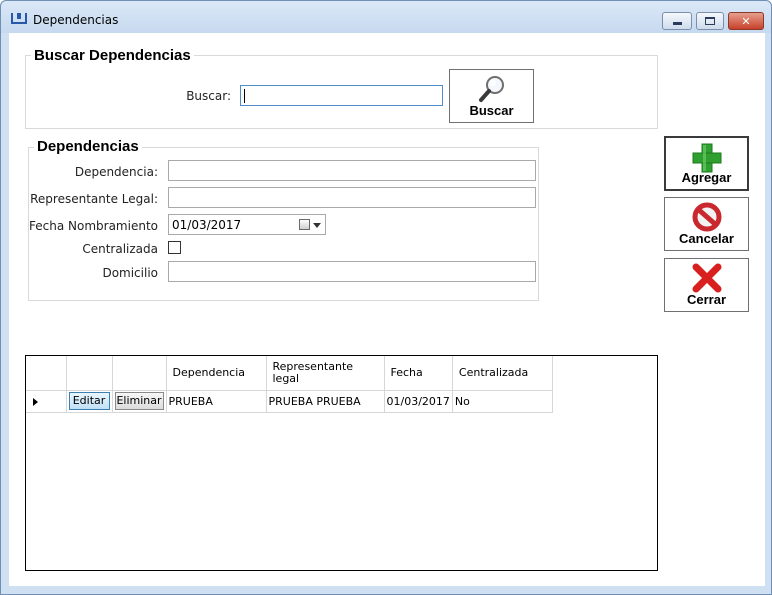  What do you see at coordinates (325, 401) in the screenshot?
I see `cell-representante: PRUEBA PRUEBA` at bounding box center [325, 401].